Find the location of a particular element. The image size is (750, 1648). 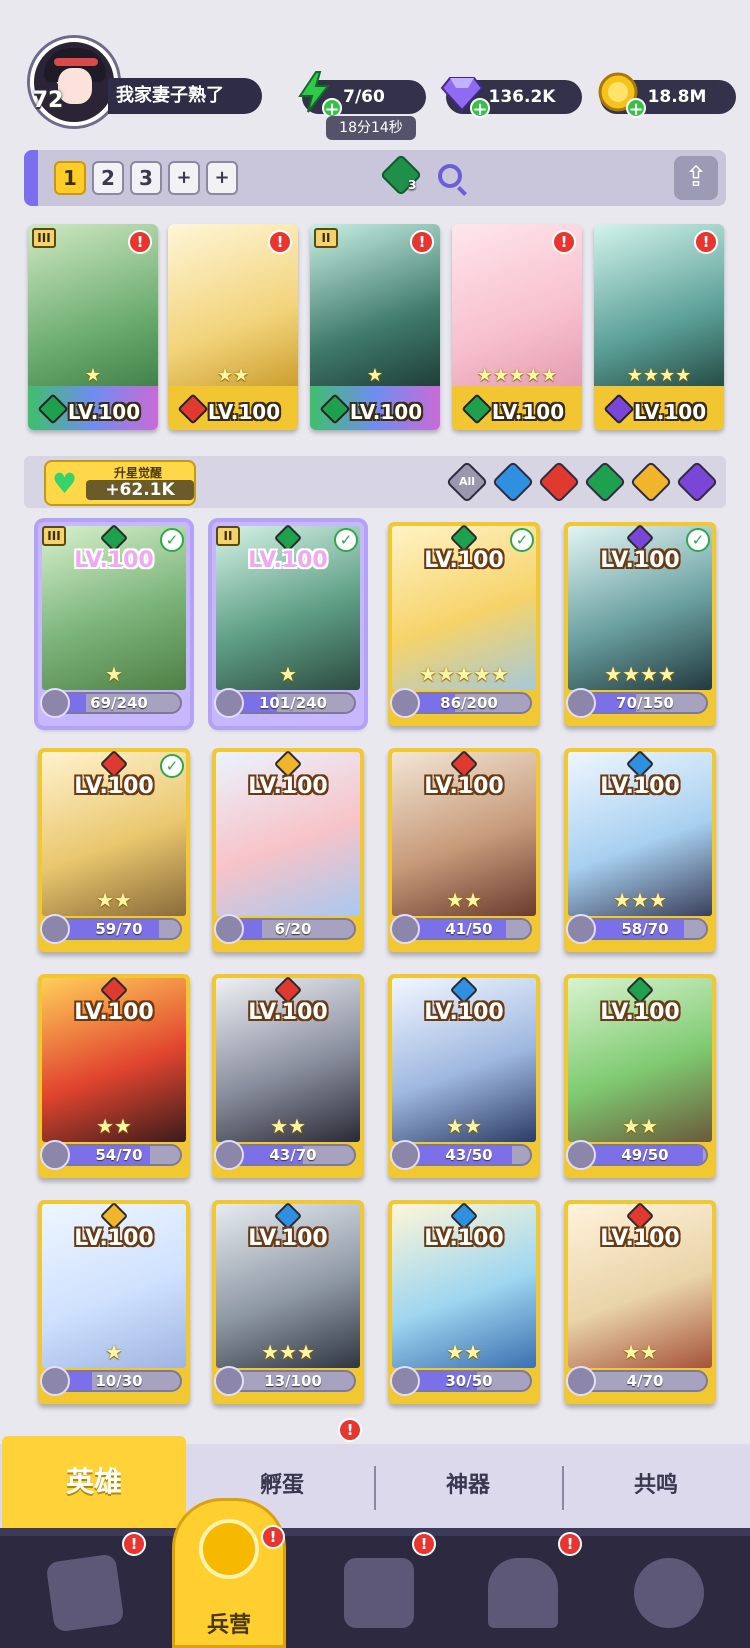

rank-badge: II is located at coordinates (326, 238).